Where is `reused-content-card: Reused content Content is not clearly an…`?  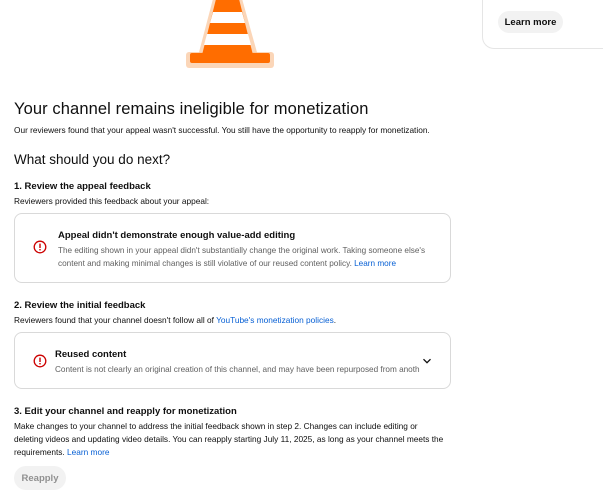
reused-content-card: Reused content Content is not clearly an… is located at coordinates (232, 360).